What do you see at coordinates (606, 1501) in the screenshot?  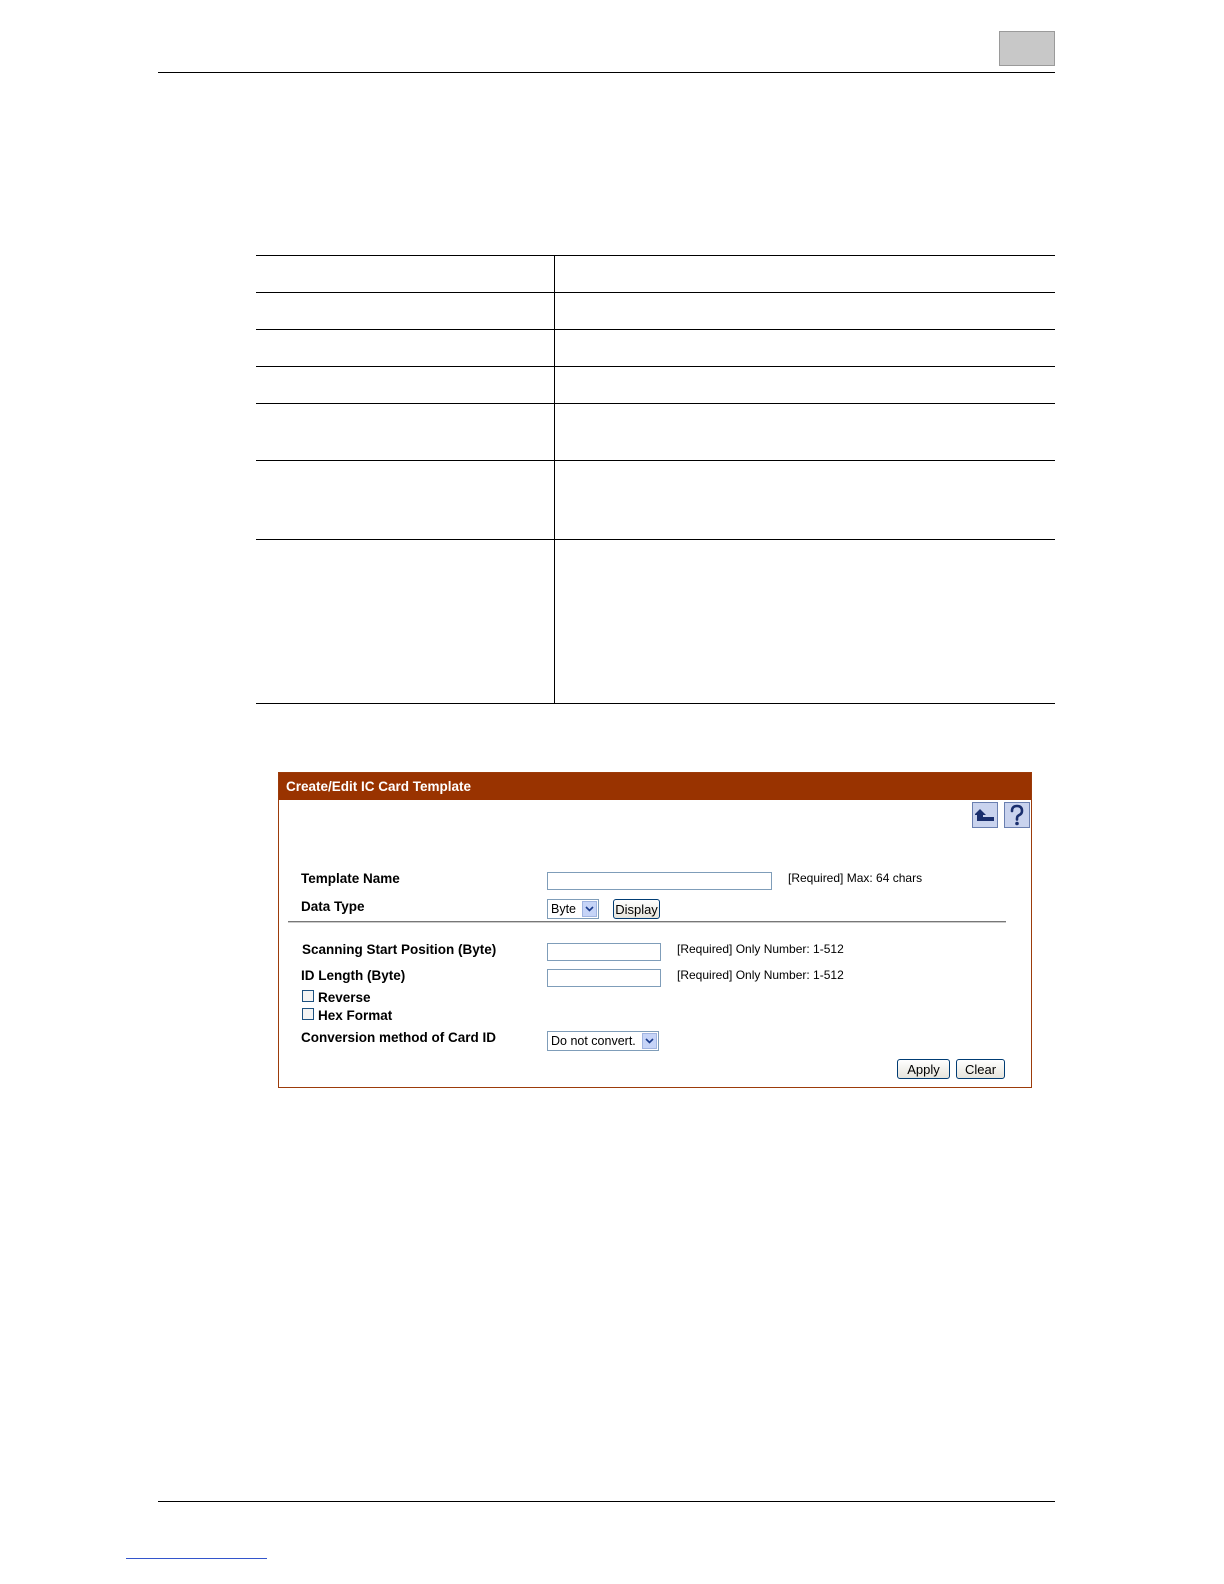 I see `footer-rule` at bounding box center [606, 1501].